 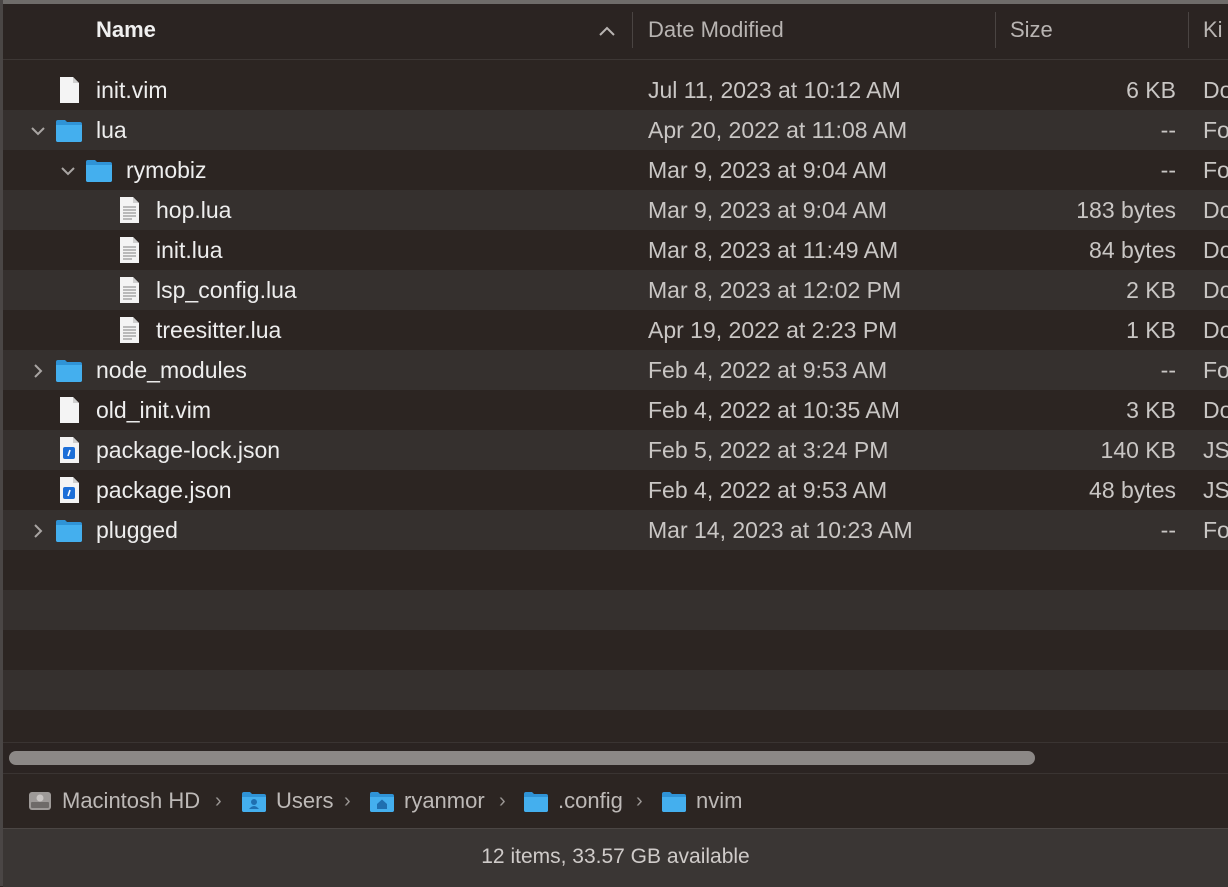 I want to click on home-folder-icon, so click(x=382, y=802).